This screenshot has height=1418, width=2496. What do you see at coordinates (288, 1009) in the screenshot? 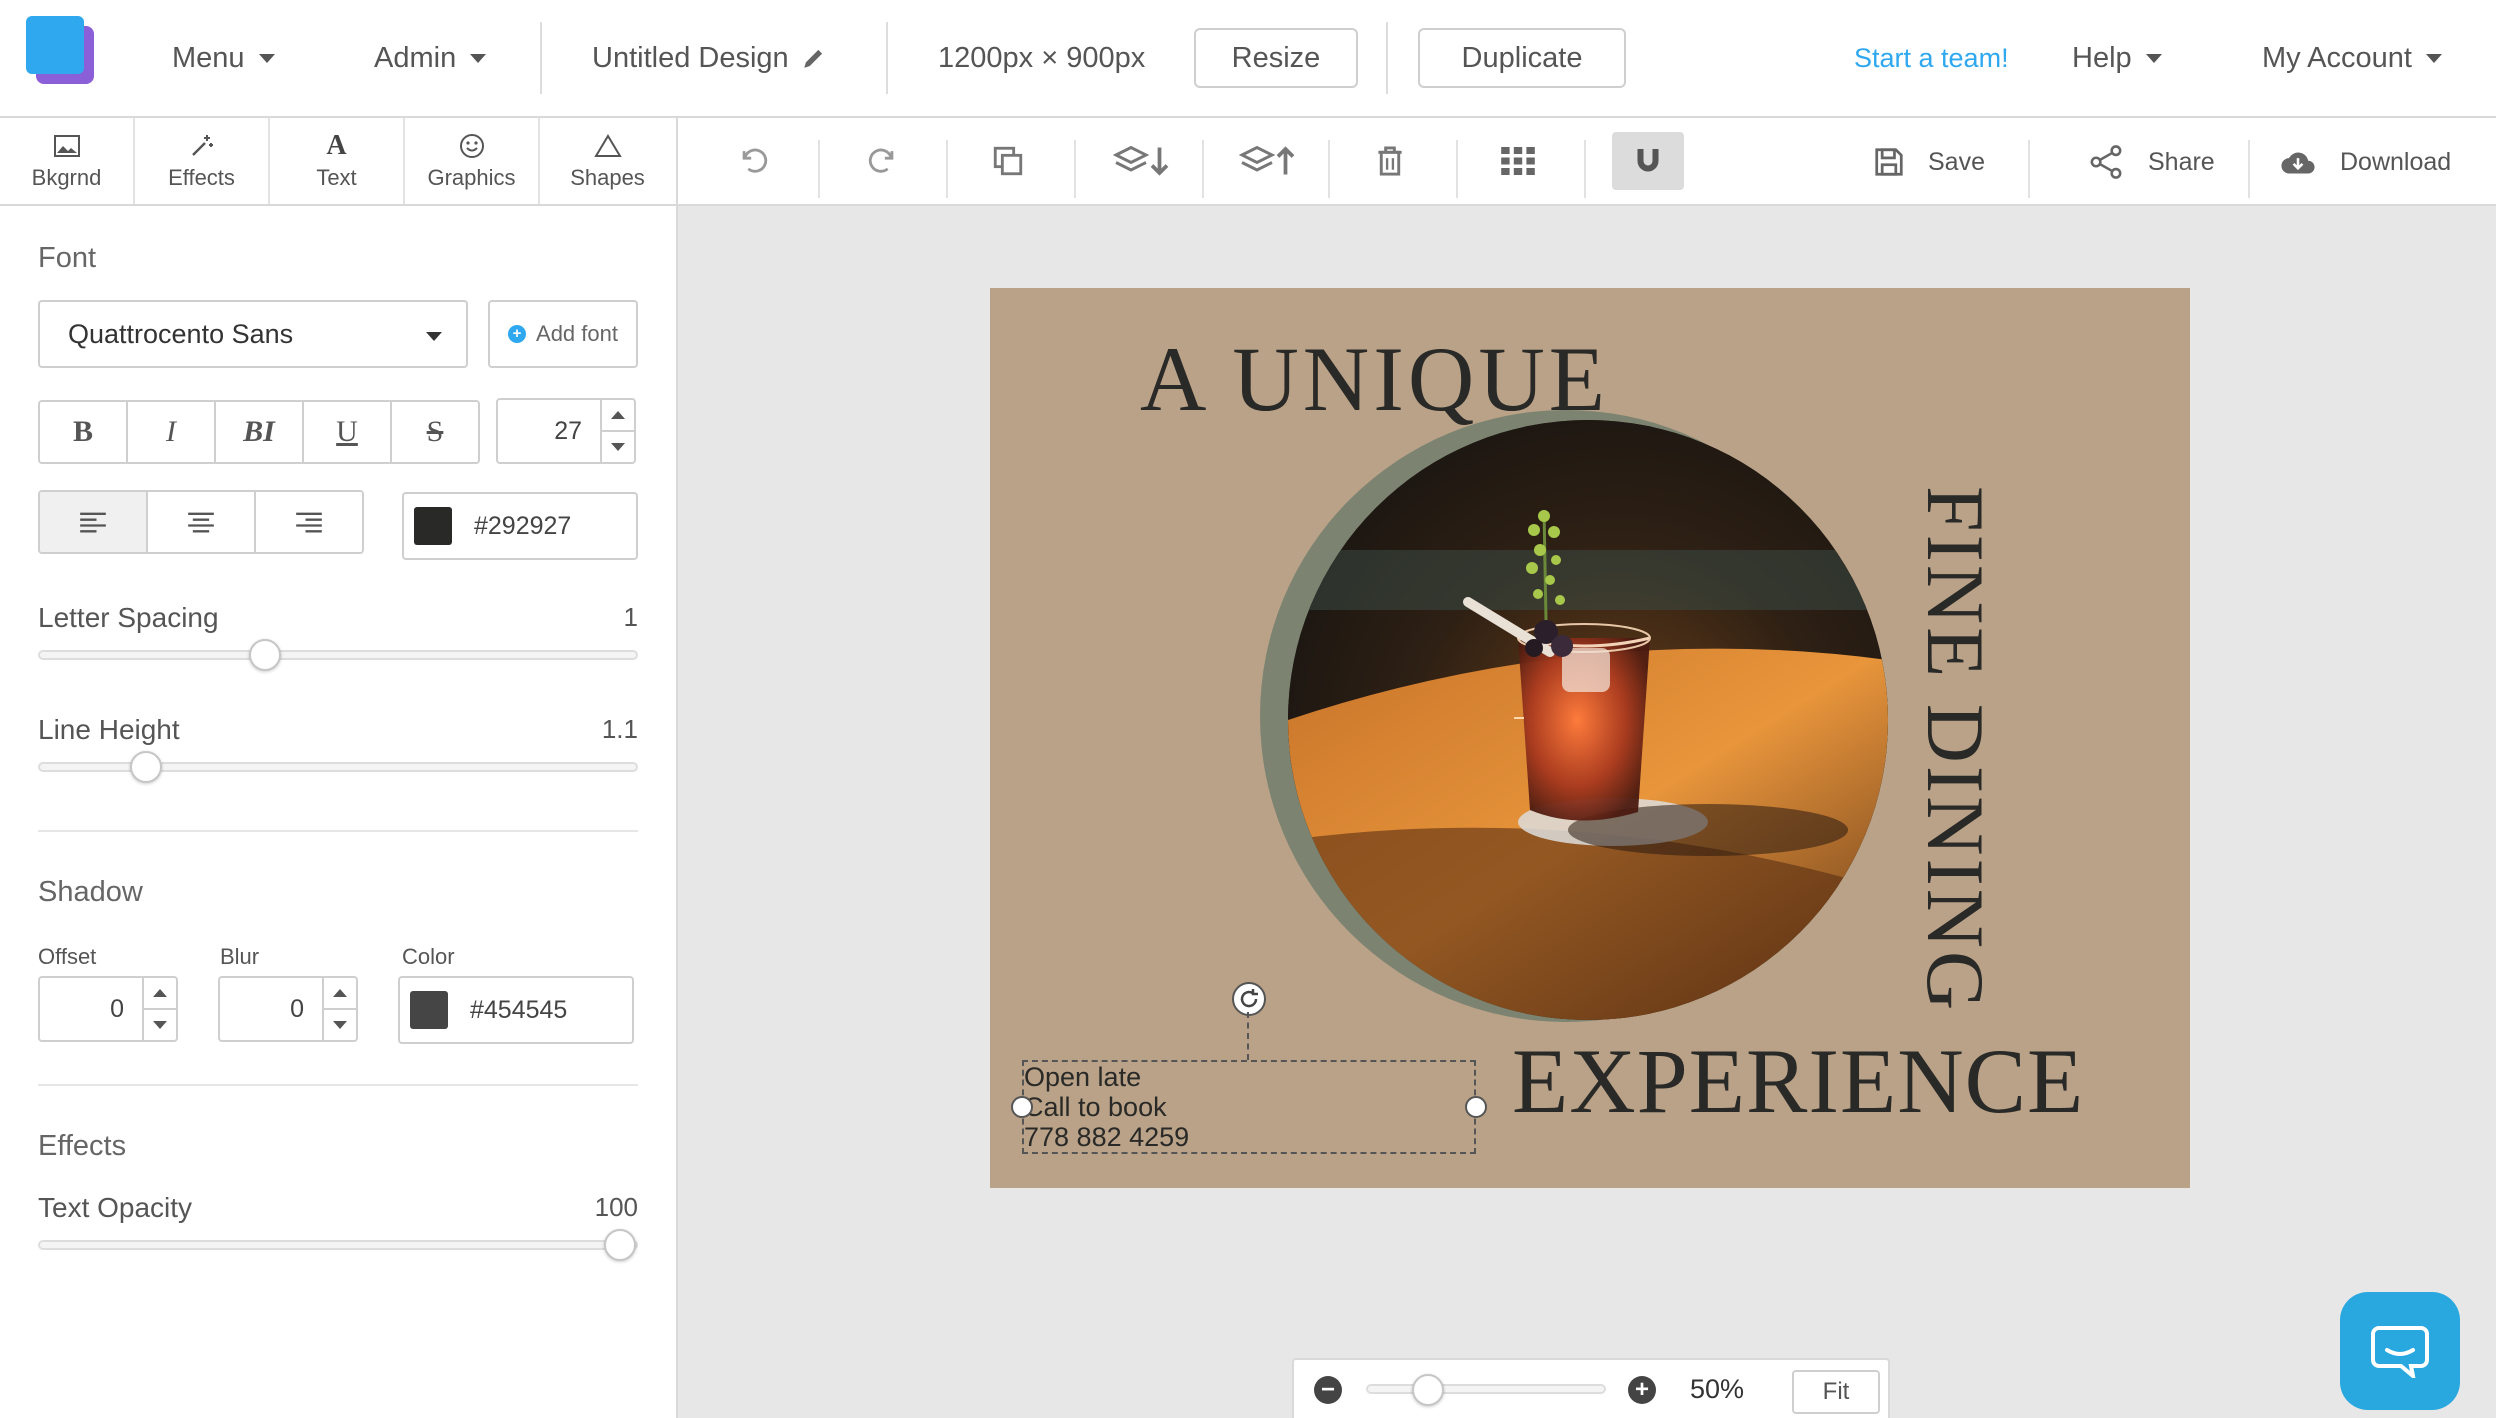
I see `shadow-blur-stepper: 0` at bounding box center [288, 1009].